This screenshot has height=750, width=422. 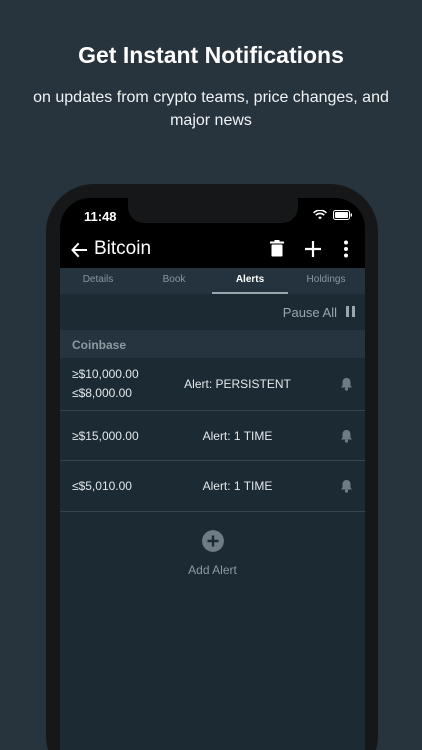 I want to click on status-icons, so click(x=333, y=215).